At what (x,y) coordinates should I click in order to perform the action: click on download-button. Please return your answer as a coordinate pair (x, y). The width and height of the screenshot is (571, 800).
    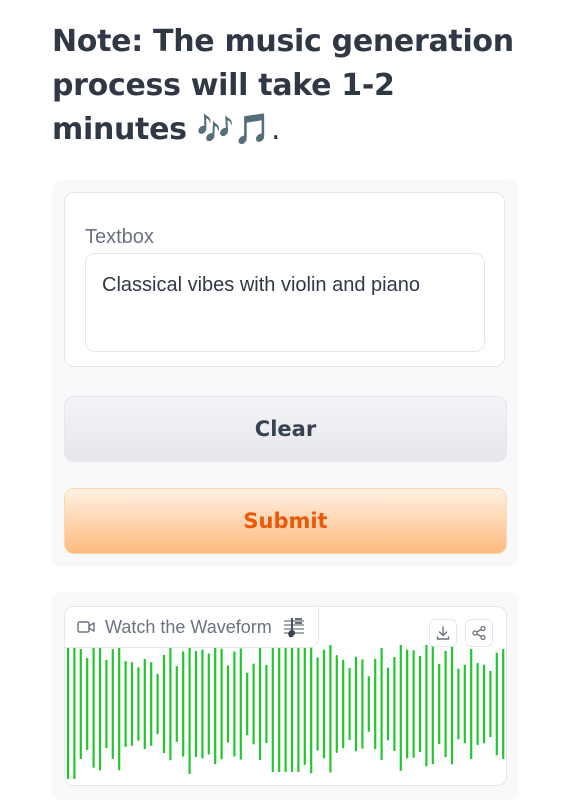
    Looking at the image, I should click on (443, 633).